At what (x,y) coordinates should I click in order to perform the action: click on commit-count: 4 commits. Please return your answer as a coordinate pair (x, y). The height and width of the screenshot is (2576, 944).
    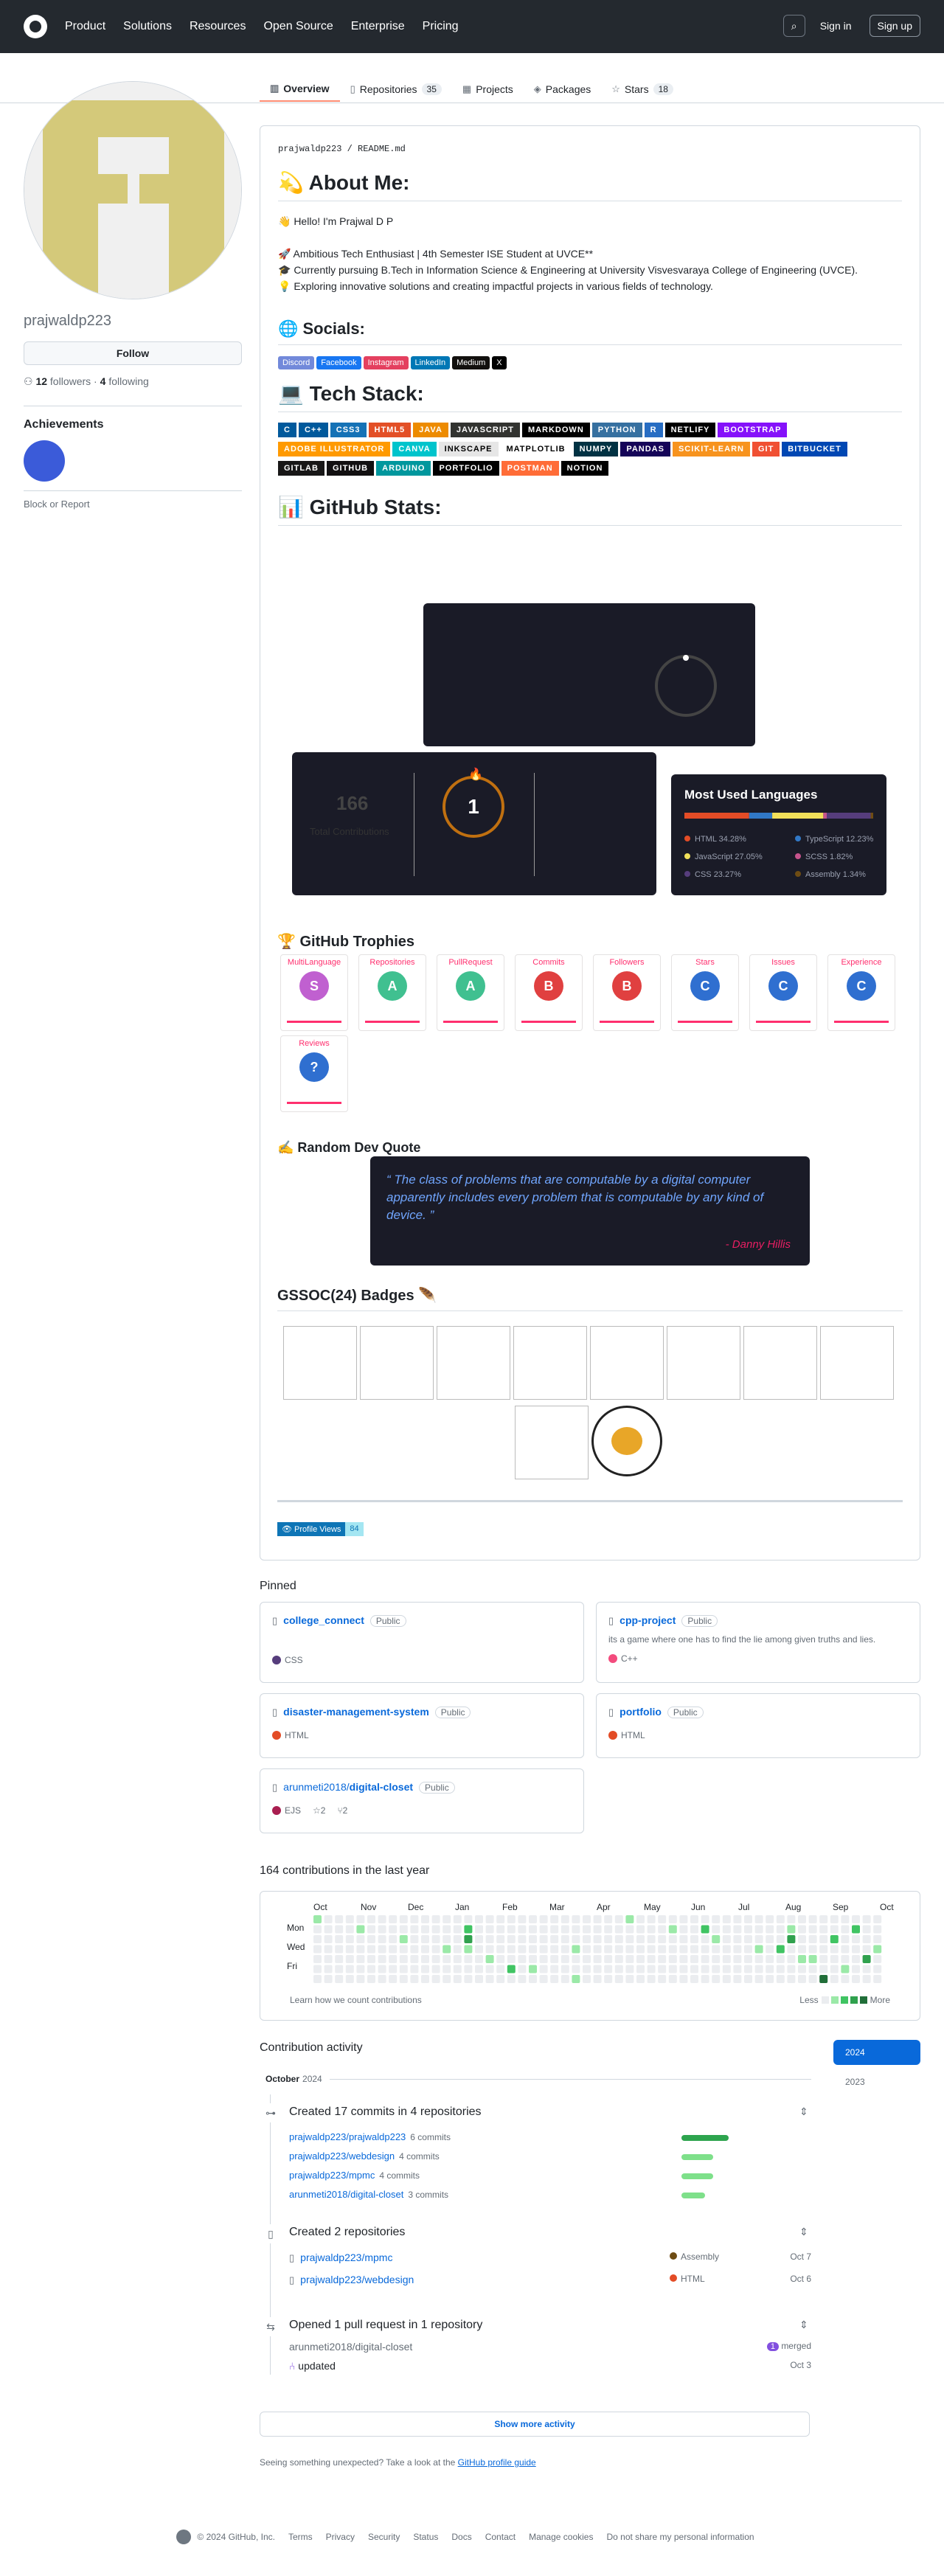
    Looking at the image, I should click on (399, 2175).